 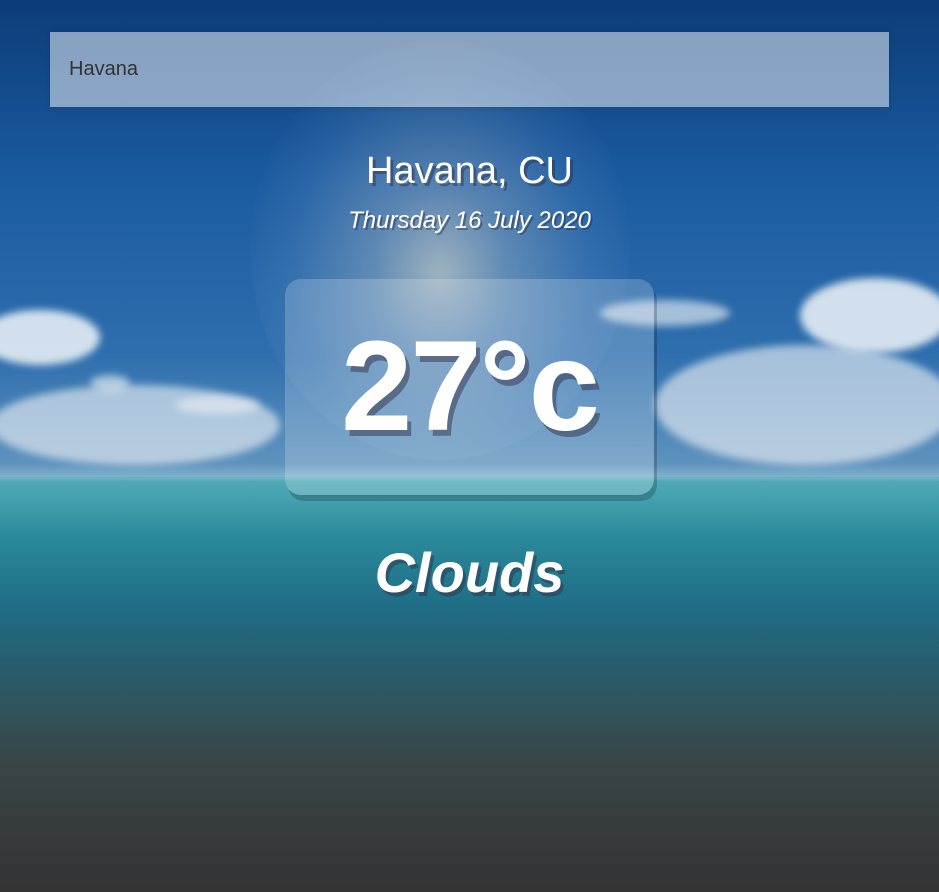 I want to click on date-label: Thursday 16 July 2020, so click(x=469, y=220).